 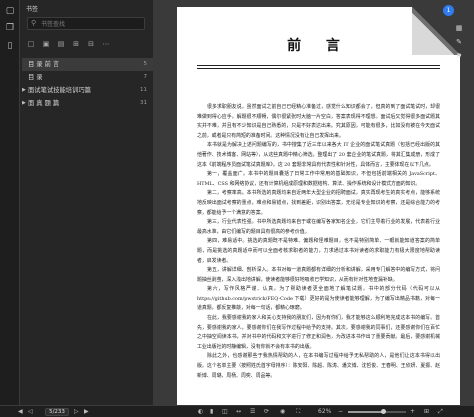 What do you see at coordinates (30, 411) in the screenshot?
I see `first-page-icon: ◁` at bounding box center [30, 411].